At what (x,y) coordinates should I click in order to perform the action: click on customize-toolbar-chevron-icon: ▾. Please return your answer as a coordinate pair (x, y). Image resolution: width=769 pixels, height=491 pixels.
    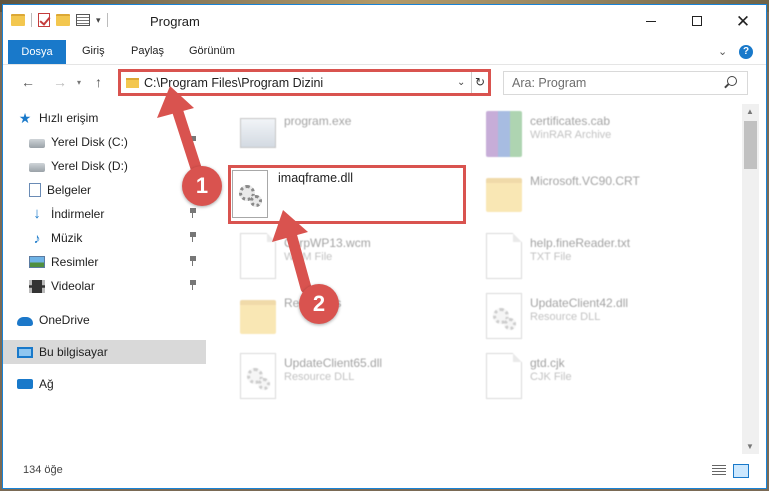
    Looking at the image, I should click on (98, 20).